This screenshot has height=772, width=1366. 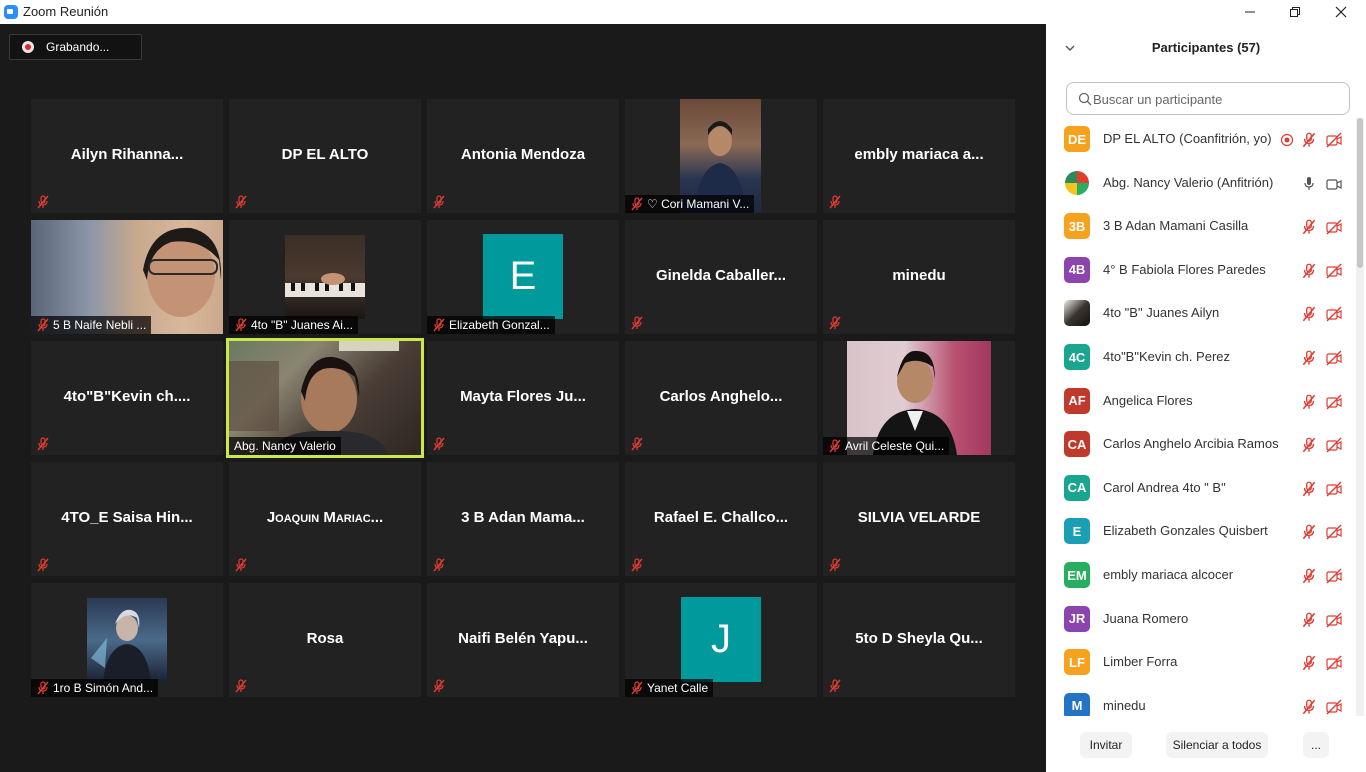 What do you see at coordinates (1168, 574) in the screenshot?
I see `participant-name: embly mariaca alcocer` at bounding box center [1168, 574].